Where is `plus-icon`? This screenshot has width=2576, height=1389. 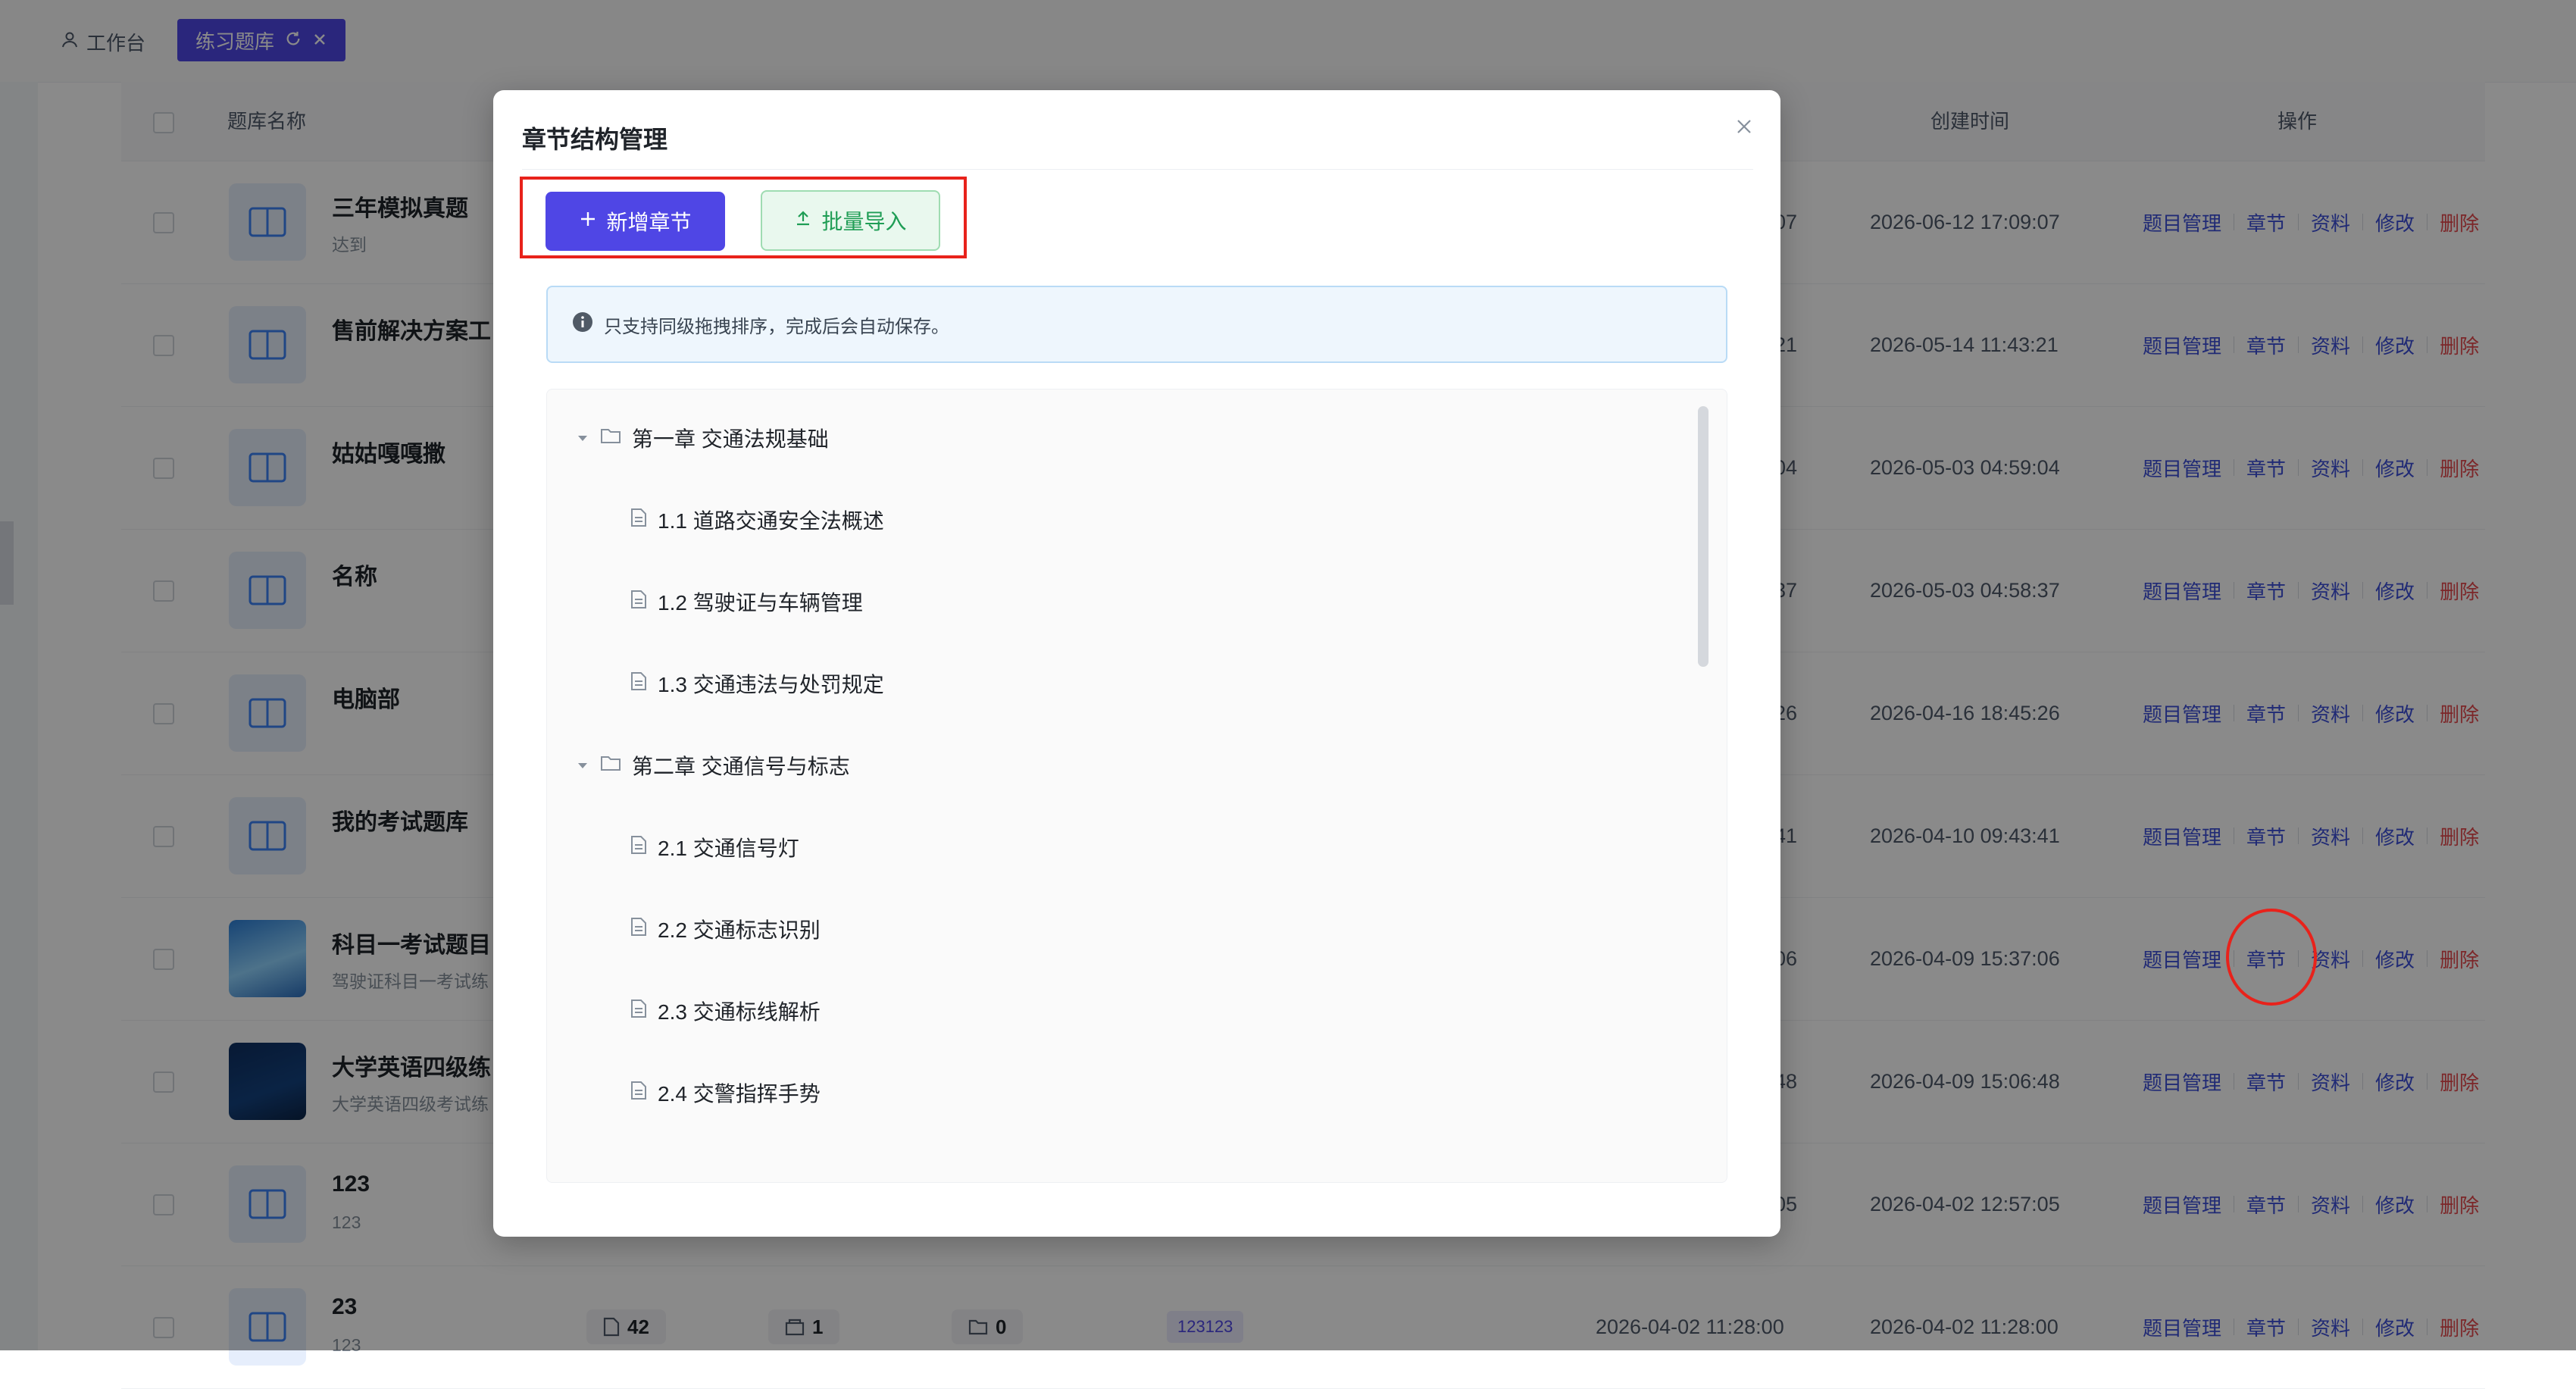
plus-icon is located at coordinates (588, 221).